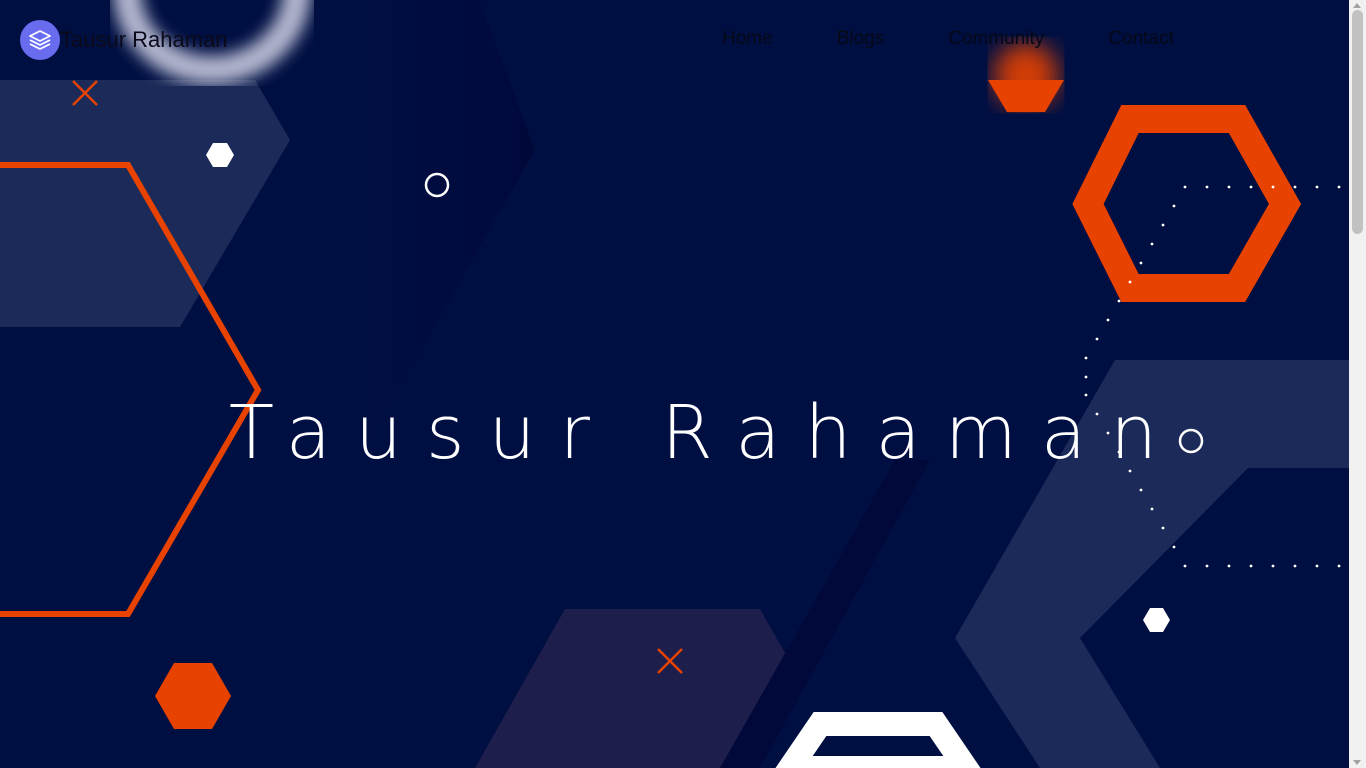  What do you see at coordinates (1140, 39) in the screenshot?
I see `nav-link-contact: Contact` at bounding box center [1140, 39].